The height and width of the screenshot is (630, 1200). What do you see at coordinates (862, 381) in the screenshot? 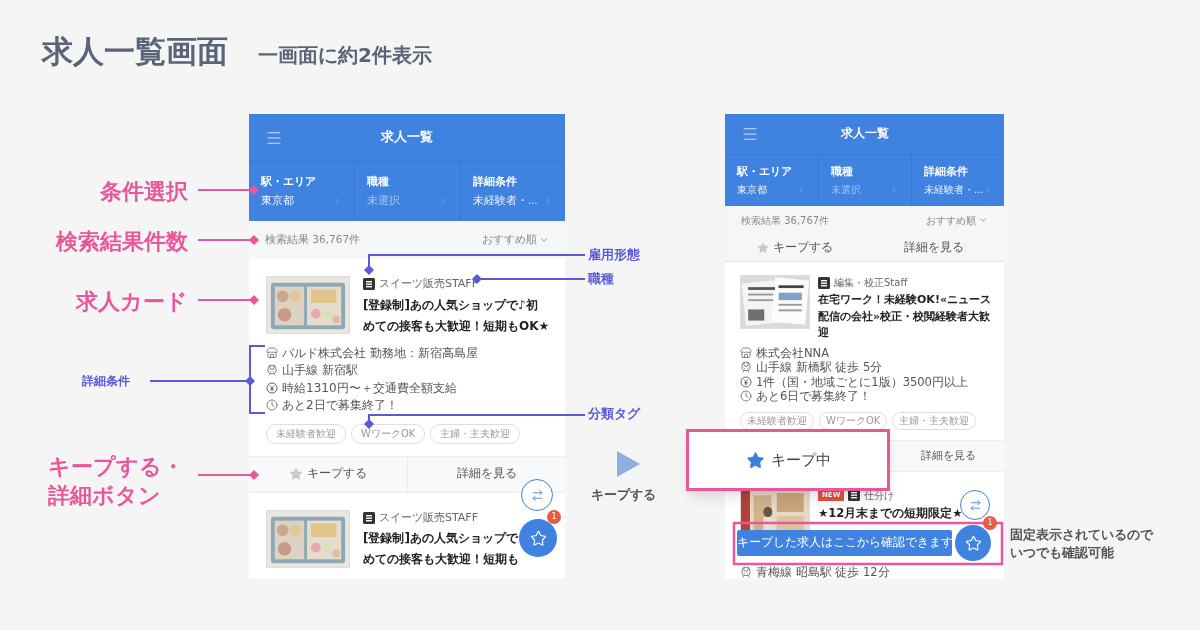
I see `job-detail: 1件（国・地域ごとに1版）3500円以上` at bounding box center [862, 381].